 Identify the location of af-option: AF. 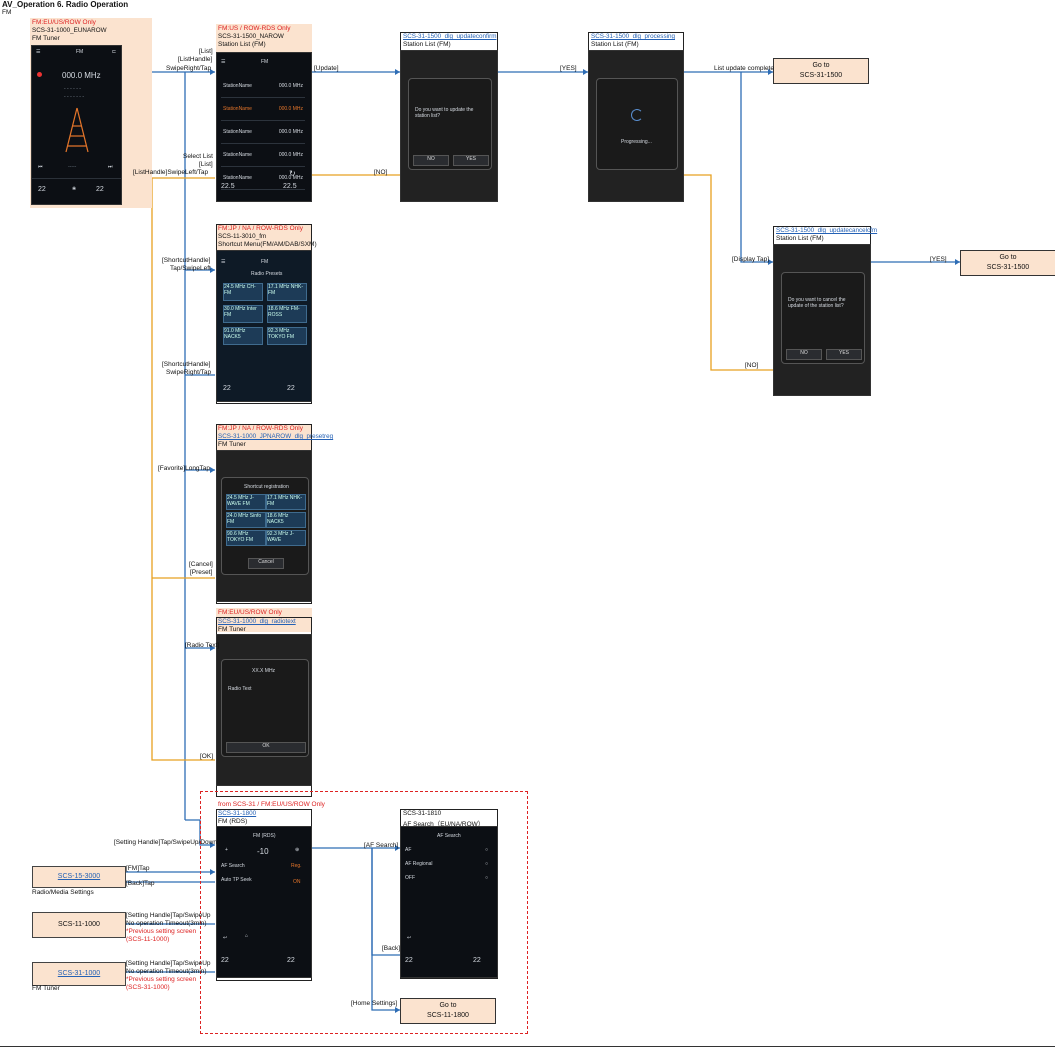
(408, 850).